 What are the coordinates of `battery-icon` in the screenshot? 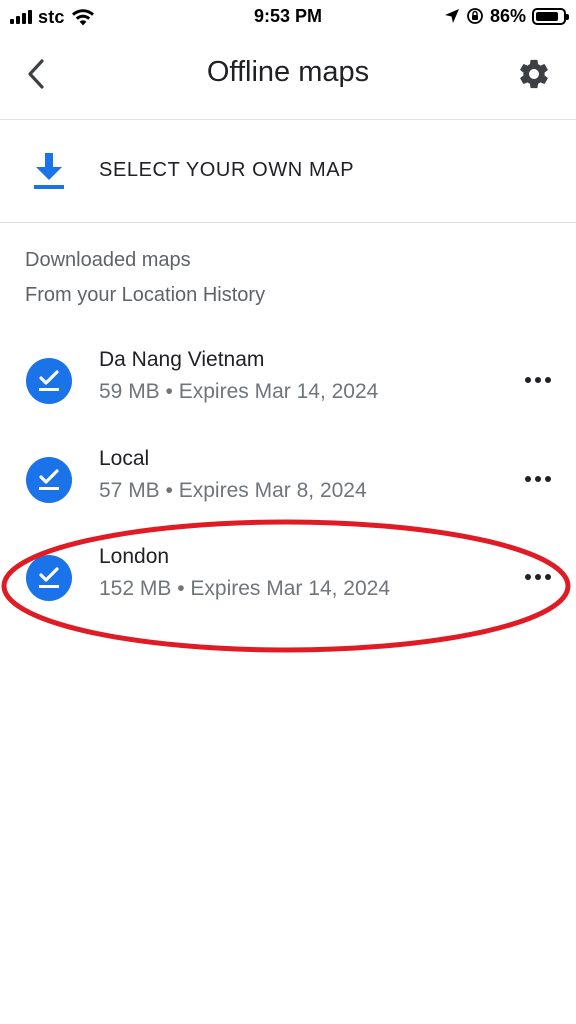 It's located at (550, 16).